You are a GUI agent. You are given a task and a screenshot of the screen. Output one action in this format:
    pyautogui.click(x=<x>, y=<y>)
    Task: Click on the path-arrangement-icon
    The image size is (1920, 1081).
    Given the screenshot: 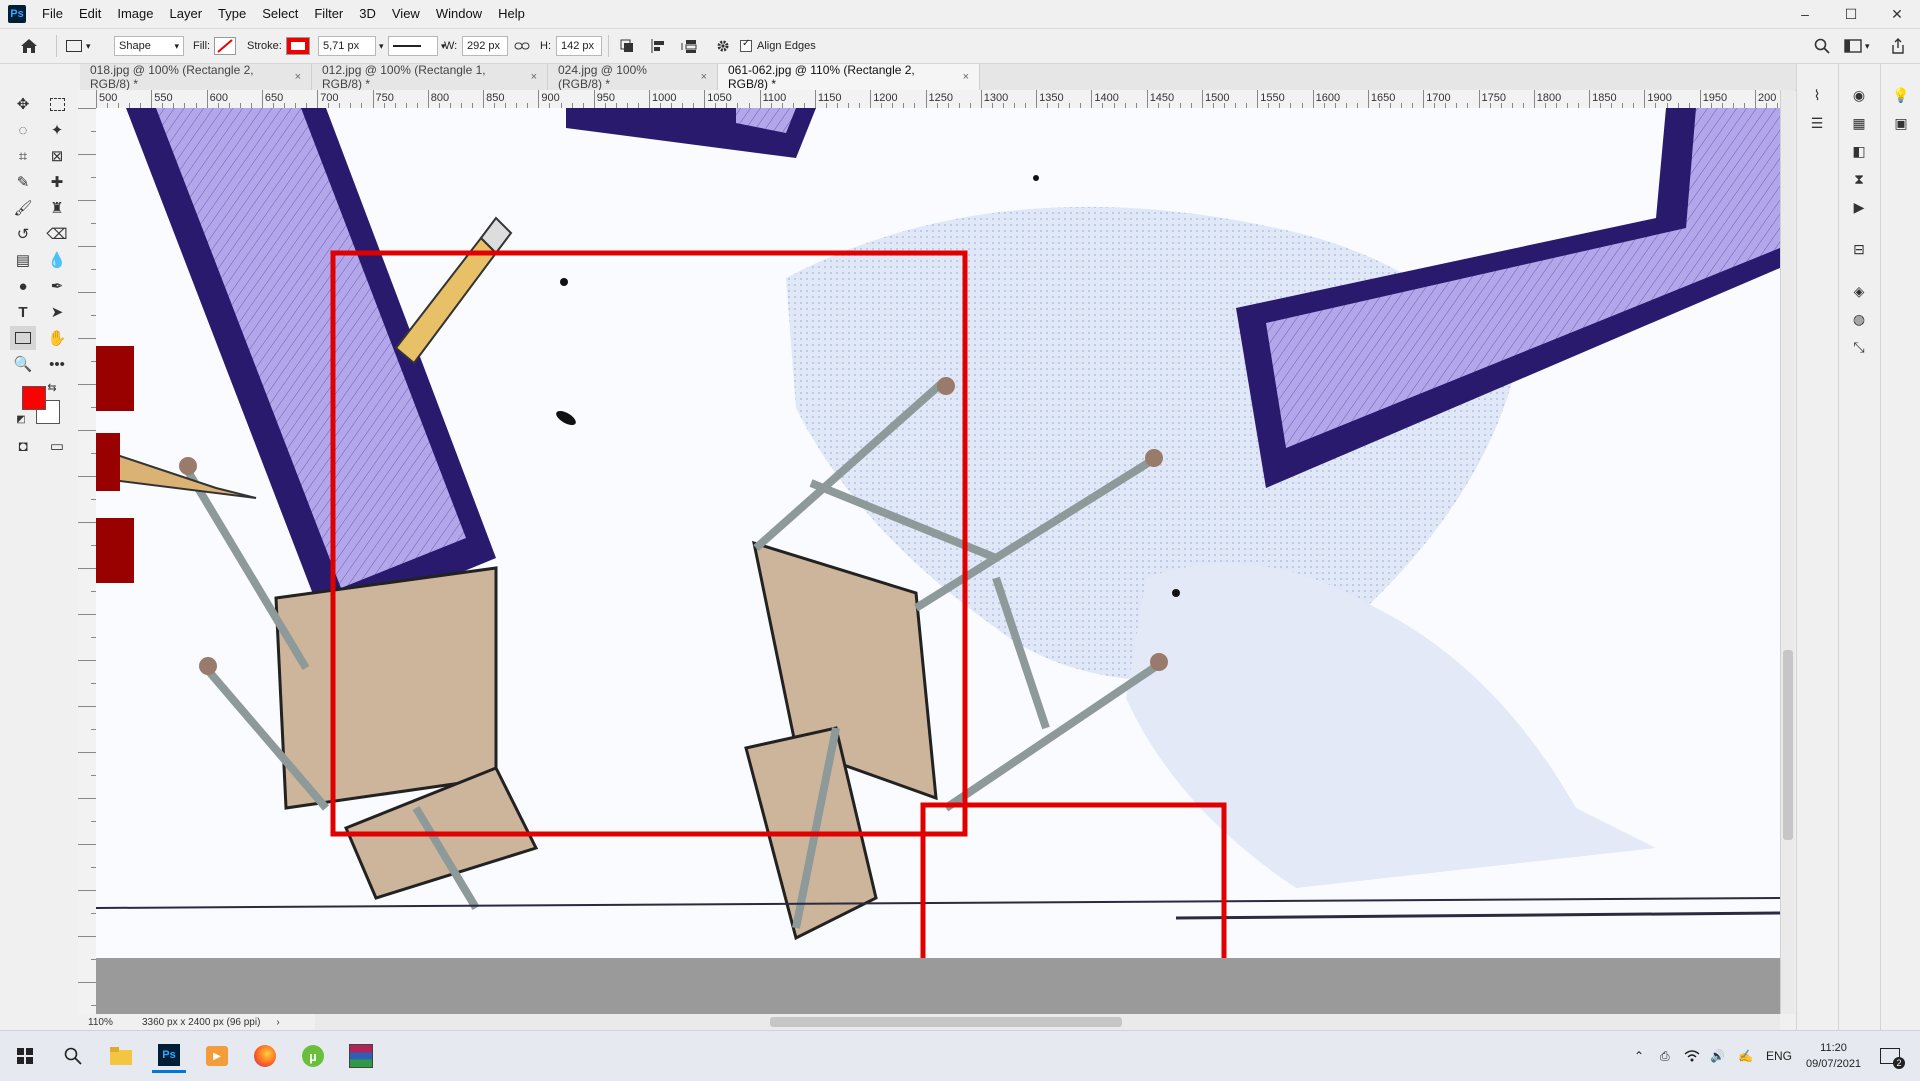 What is the action you would take?
    pyautogui.click(x=689, y=46)
    